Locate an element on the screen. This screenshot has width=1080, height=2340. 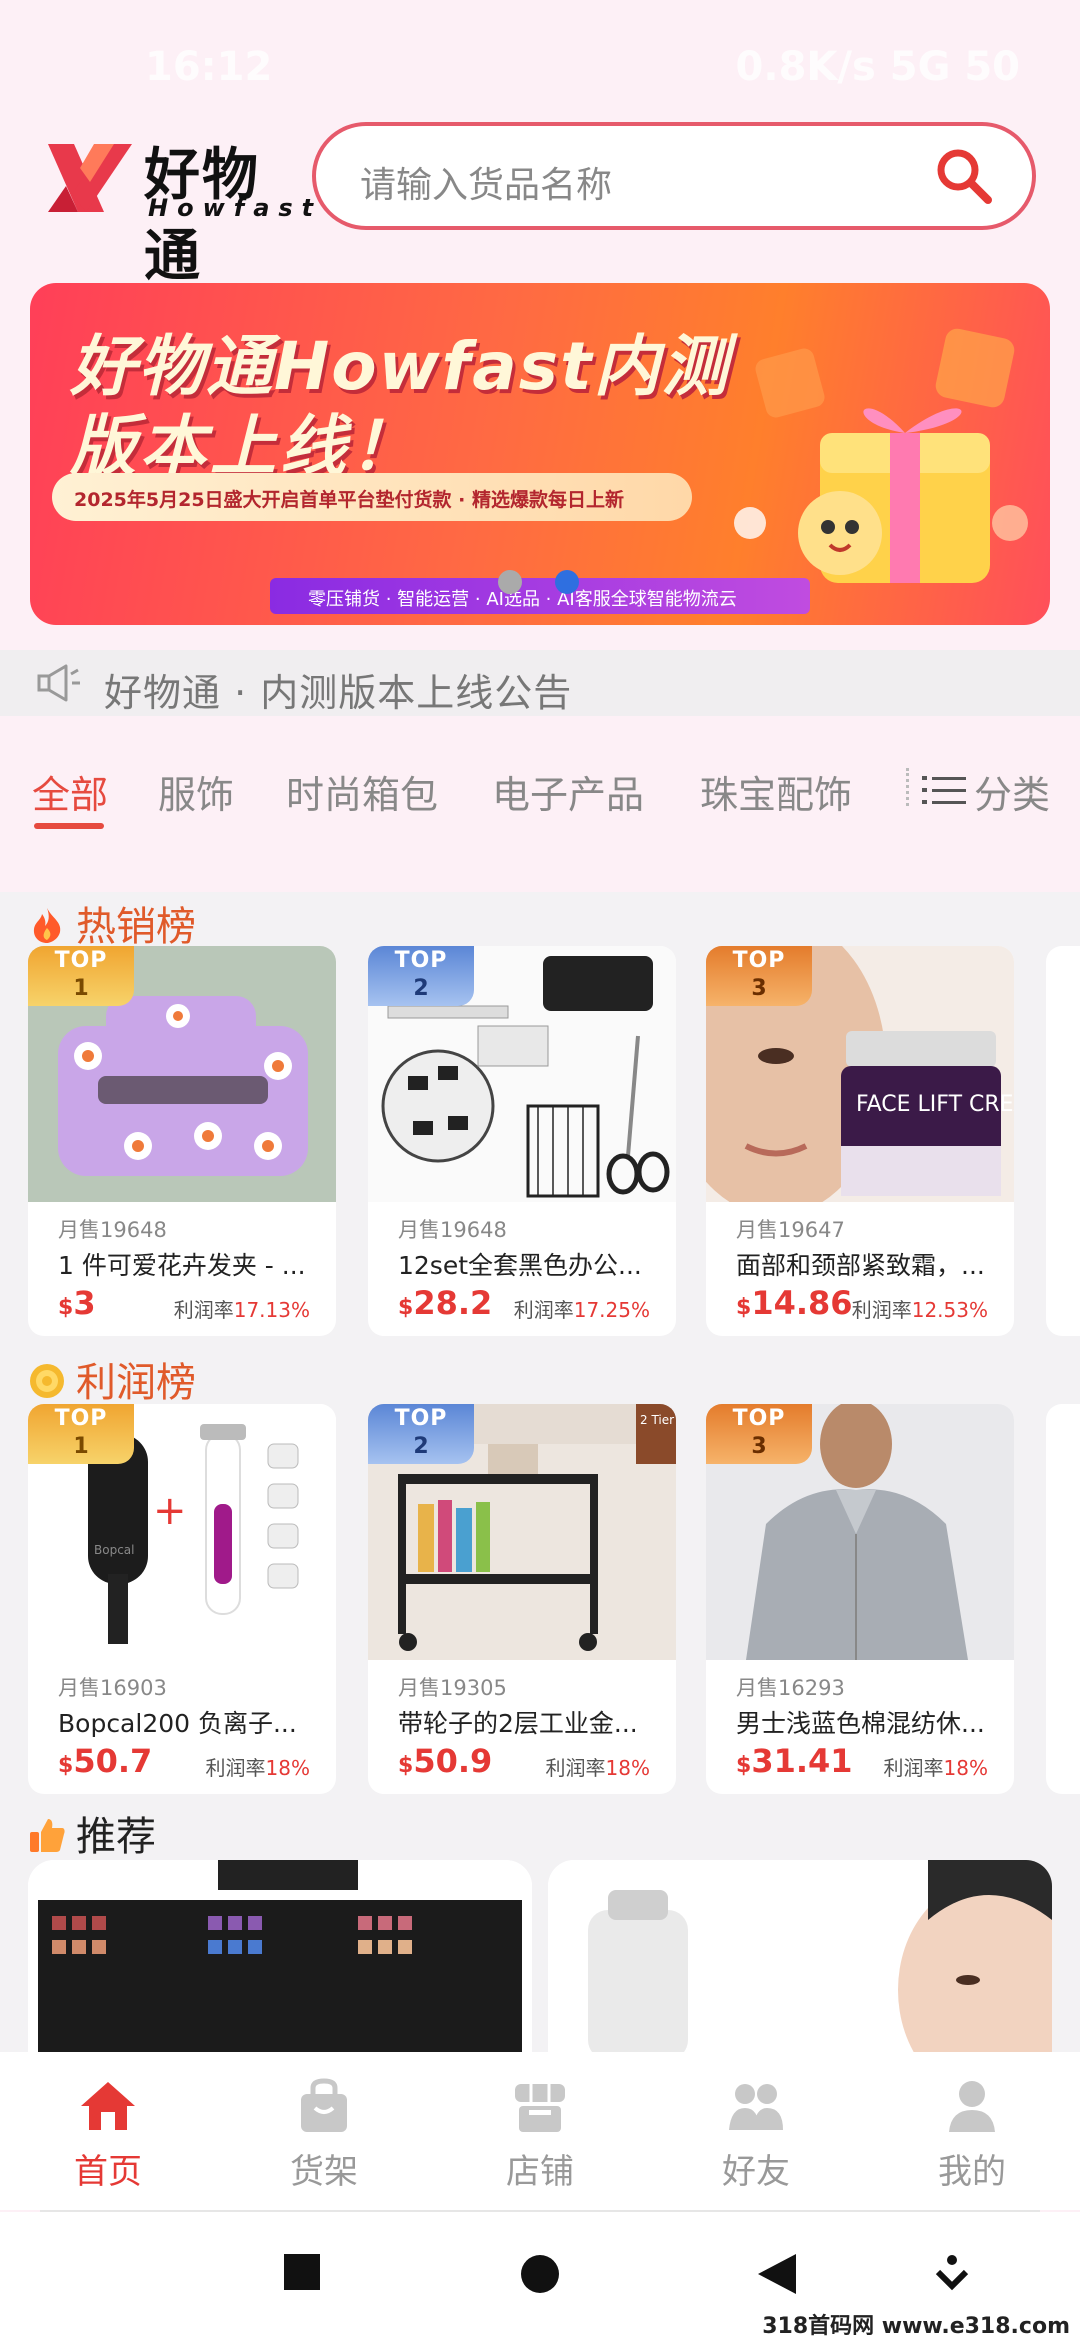
profit-margin: 利润率17.13% is located at coordinates (241, 1310).